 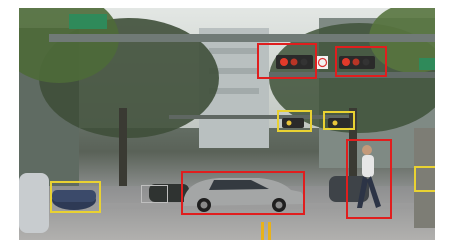 I want to click on car-detection-main, so click(x=243, y=193).